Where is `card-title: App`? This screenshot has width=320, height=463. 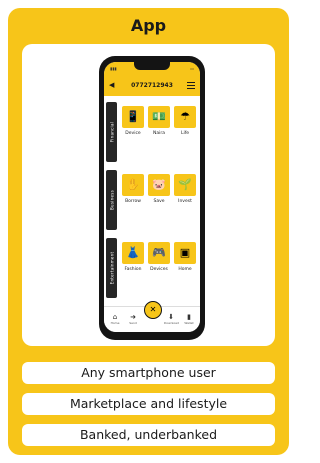
card-title: App is located at coordinates (148, 25).